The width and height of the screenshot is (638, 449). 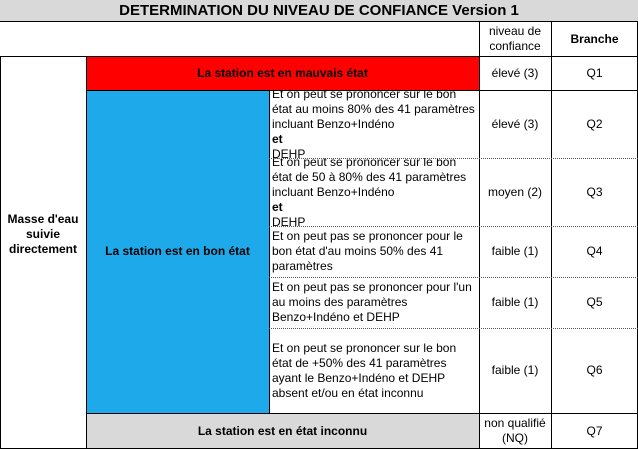 I want to click on masse-eau-label: Masse d'eau suivie directement, so click(x=43, y=234).